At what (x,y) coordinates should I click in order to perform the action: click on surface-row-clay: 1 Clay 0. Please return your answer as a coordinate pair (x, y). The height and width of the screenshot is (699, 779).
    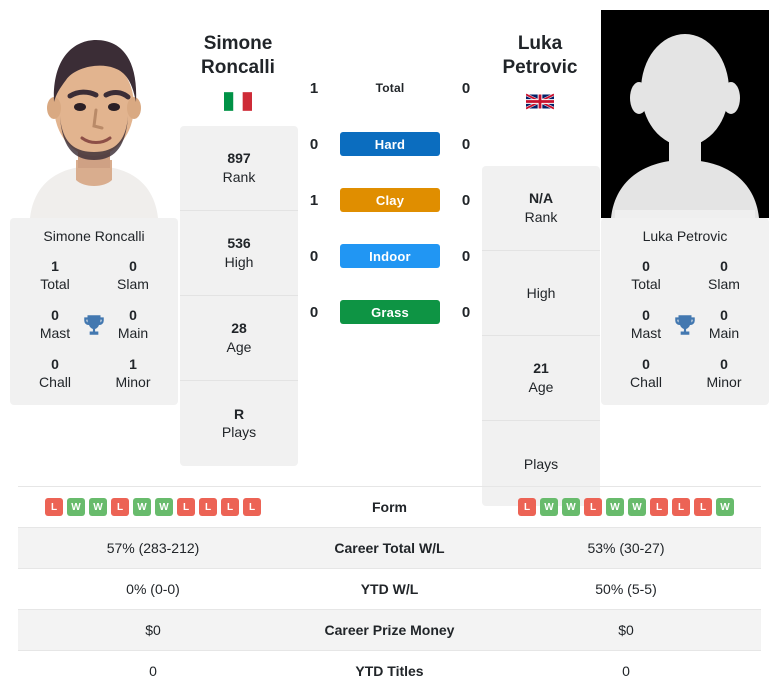
    Looking at the image, I should click on (390, 200).